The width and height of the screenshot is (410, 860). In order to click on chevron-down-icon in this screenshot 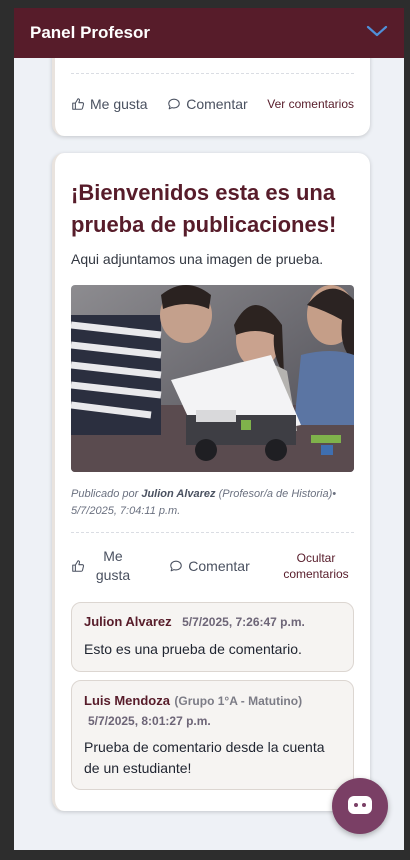, I will do `click(377, 33)`.